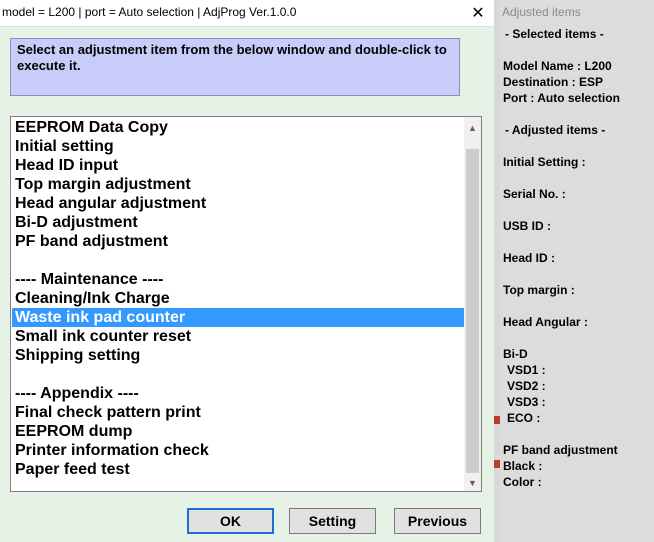  What do you see at coordinates (238, 146) in the screenshot?
I see `list-item: Initial setting` at bounding box center [238, 146].